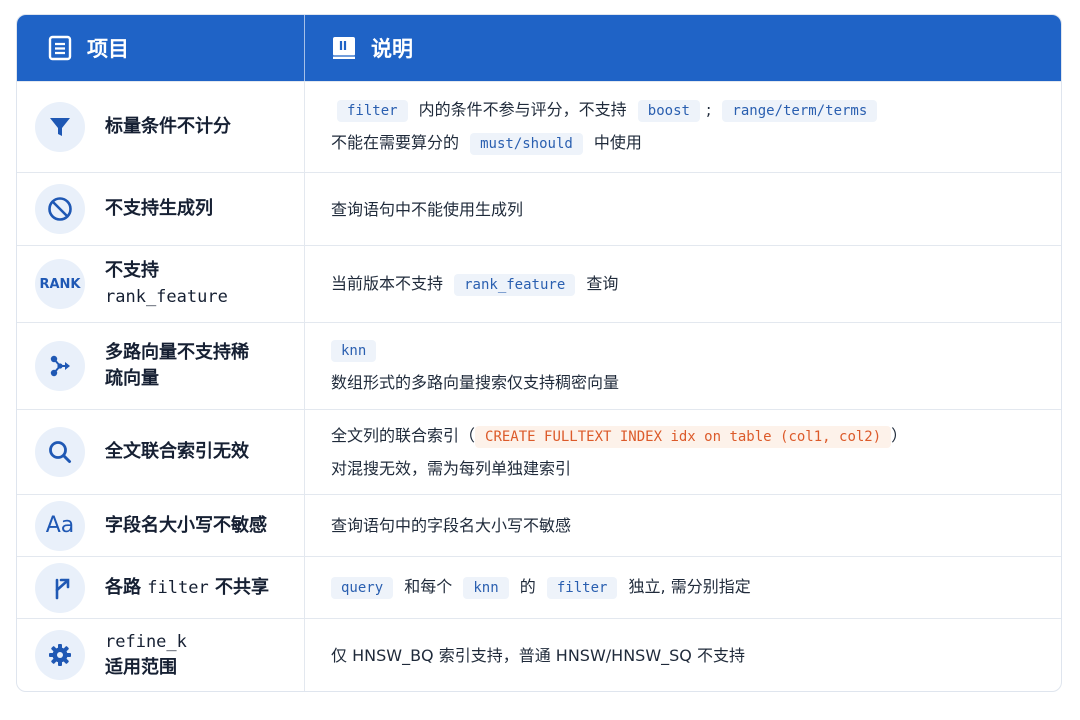  What do you see at coordinates (617, 142) in the screenshot?
I see `desc-text: 中使用` at bounding box center [617, 142].